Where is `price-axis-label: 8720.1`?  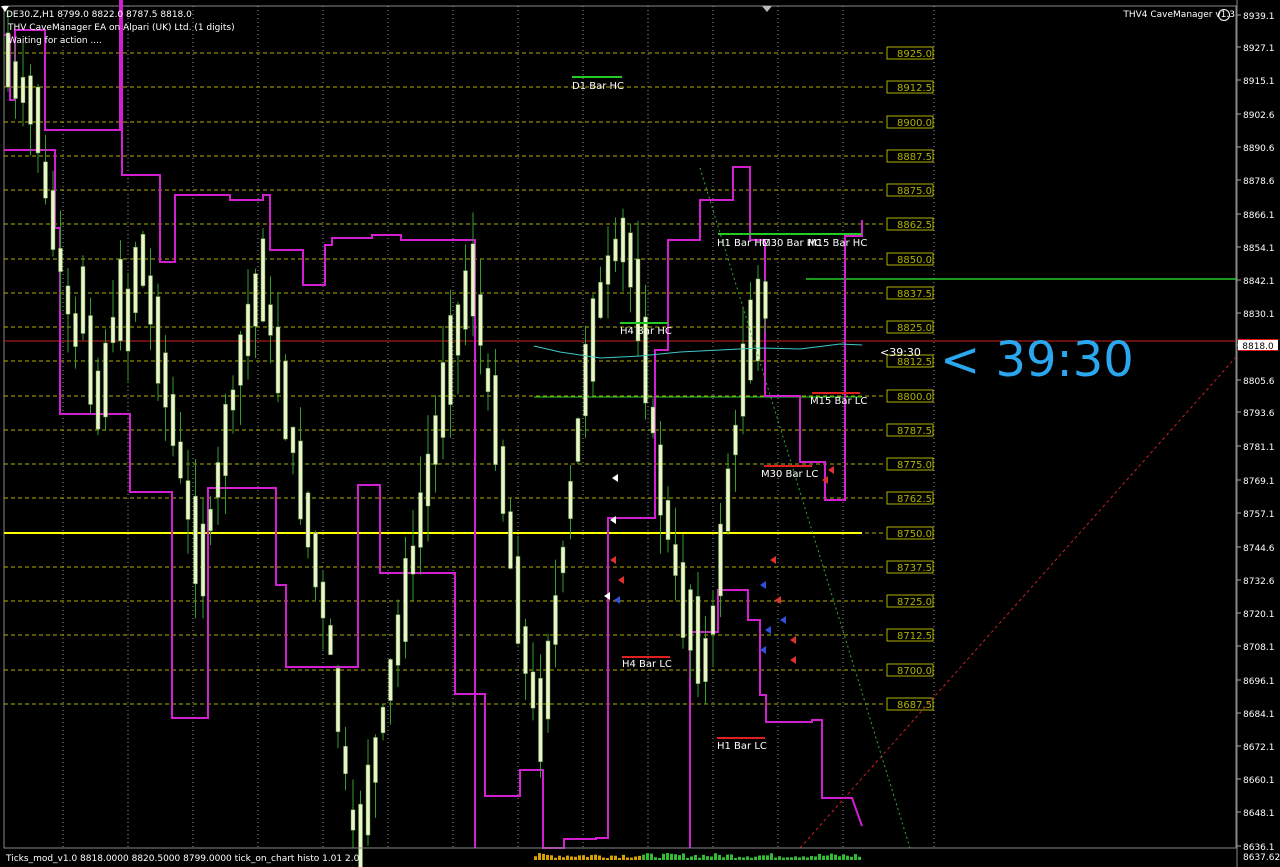
price-axis-label: 8720.1 is located at coordinates (1259, 615).